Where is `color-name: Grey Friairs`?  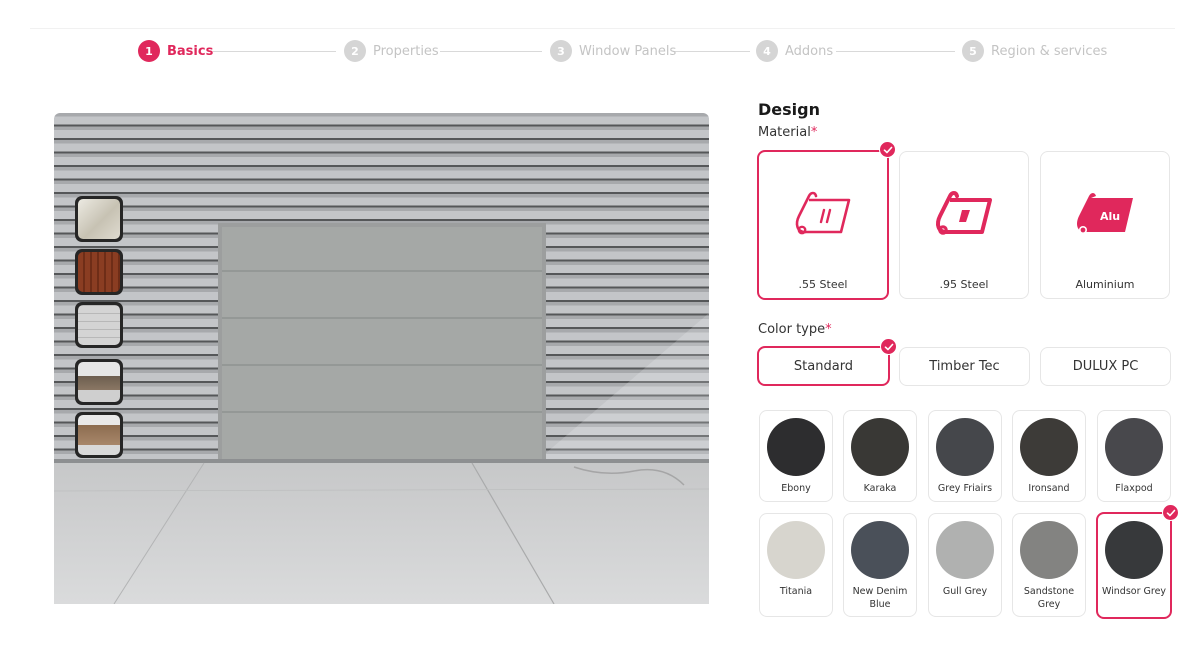
color-name: Grey Friairs is located at coordinates (965, 488).